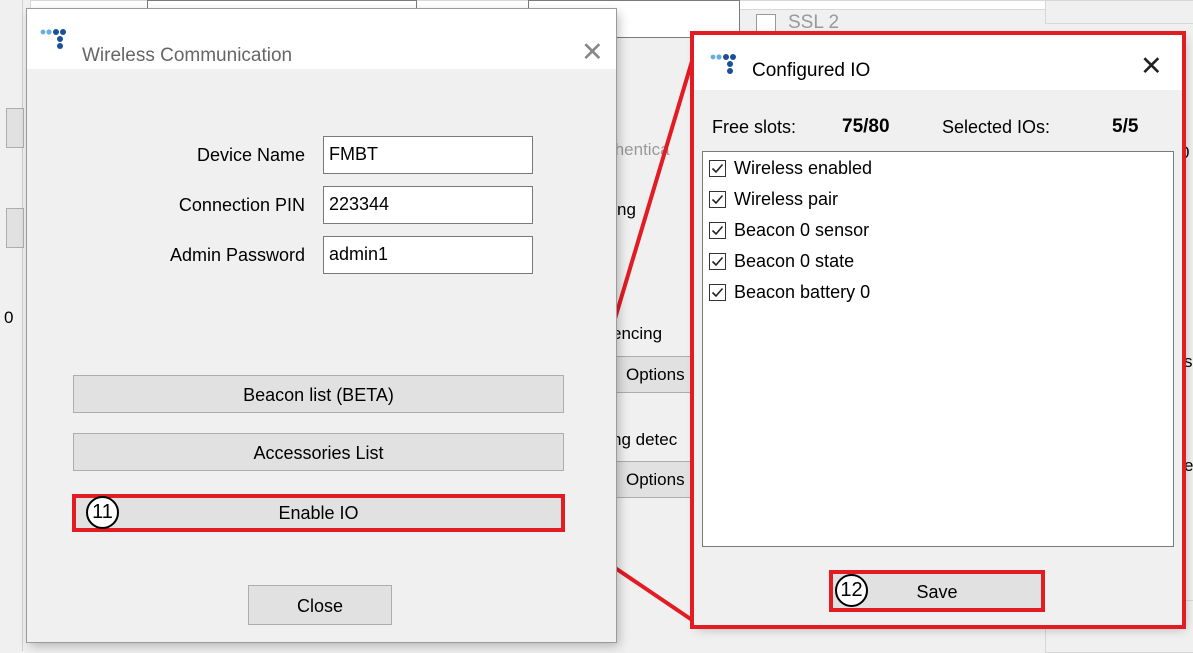 Image resolution: width=1193 pixels, height=653 pixels. I want to click on admin-password-input: admin1, so click(428, 255).